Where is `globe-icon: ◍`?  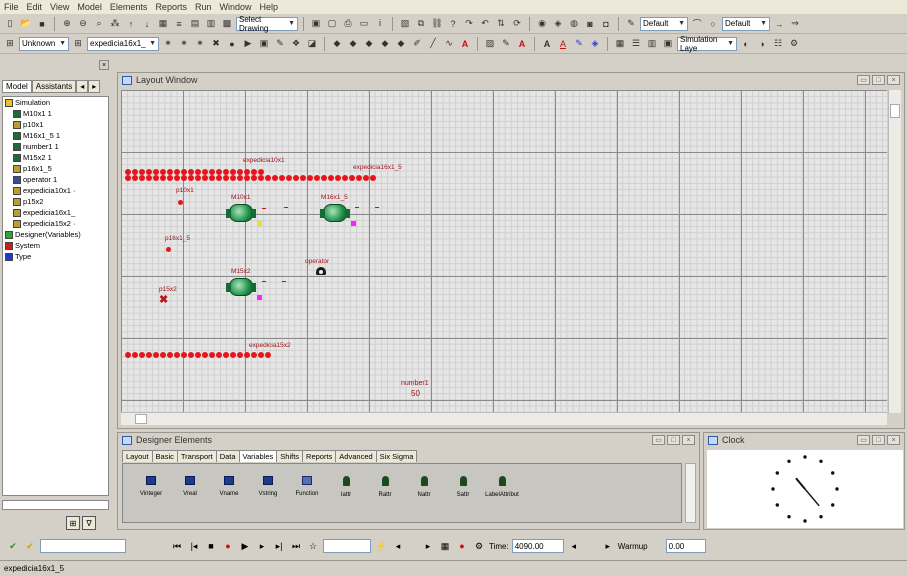 globe-icon: ◍ is located at coordinates (574, 24).